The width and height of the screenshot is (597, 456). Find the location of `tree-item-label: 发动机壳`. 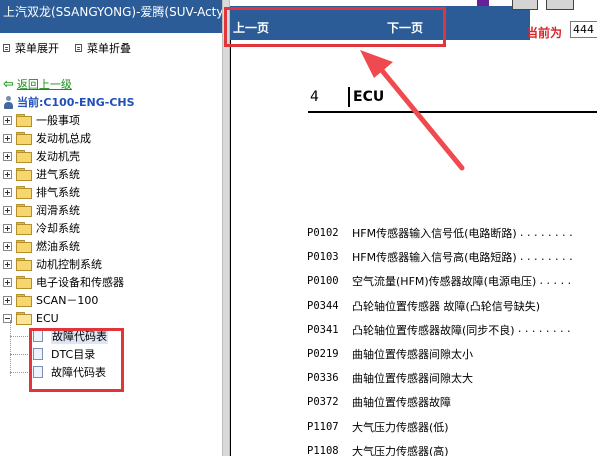

tree-item-label: 发动机壳 is located at coordinates (58, 156).